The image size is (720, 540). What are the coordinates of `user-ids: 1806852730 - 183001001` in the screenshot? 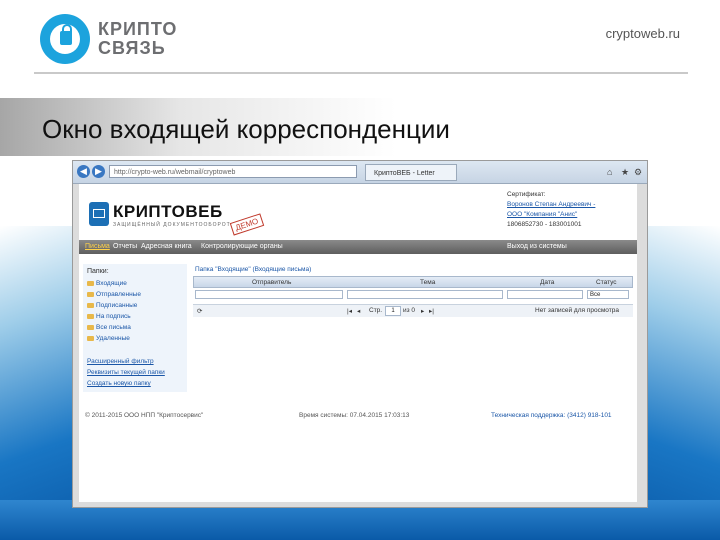 It's located at (544, 224).